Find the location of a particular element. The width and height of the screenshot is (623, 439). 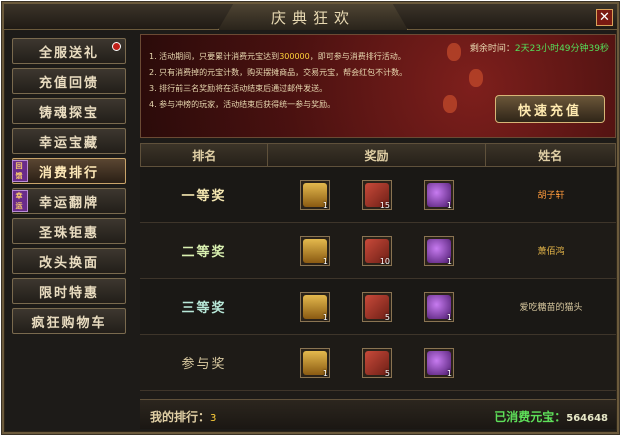

sidebar-tag: 回馈 is located at coordinates (20, 171).